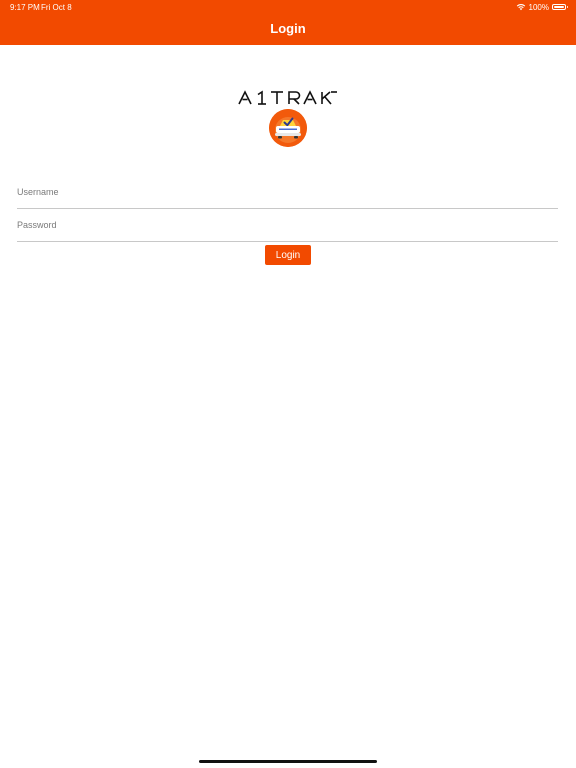 The width and height of the screenshot is (576, 768). I want to click on username-field-container, so click(287, 192).